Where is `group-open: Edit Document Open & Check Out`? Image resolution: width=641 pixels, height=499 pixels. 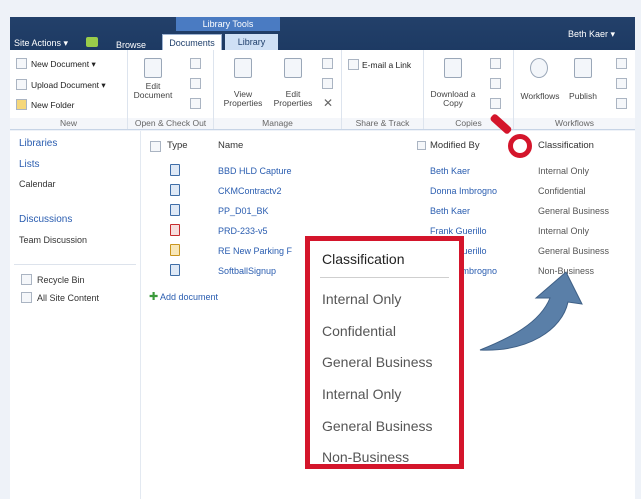
group-open: Edit Document Open & Check Out is located at coordinates (171, 89).